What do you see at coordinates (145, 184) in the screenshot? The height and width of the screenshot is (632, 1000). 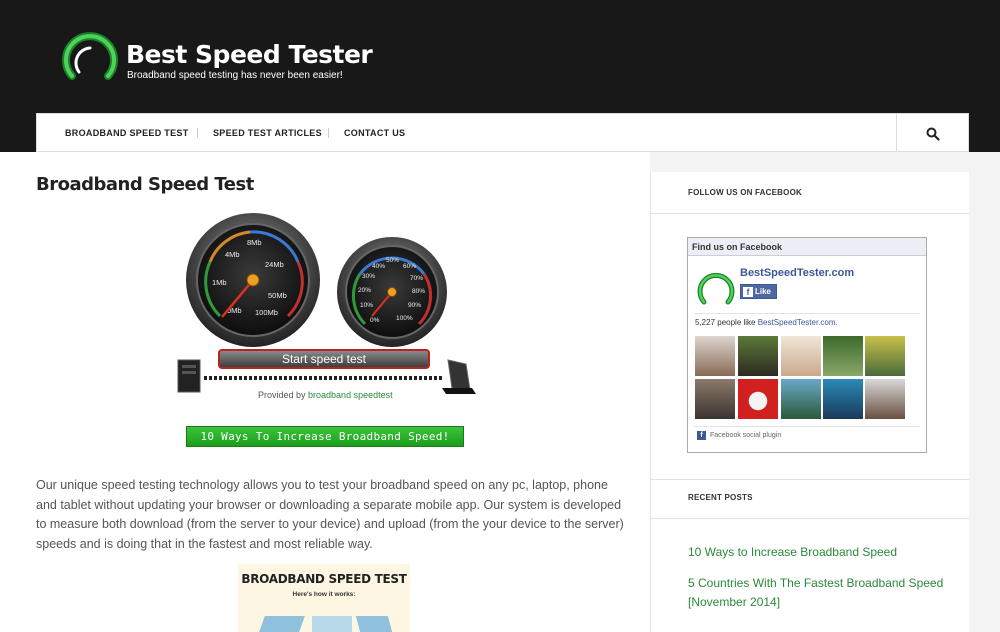 I see `page-title: Broadband Speed Test` at bounding box center [145, 184].